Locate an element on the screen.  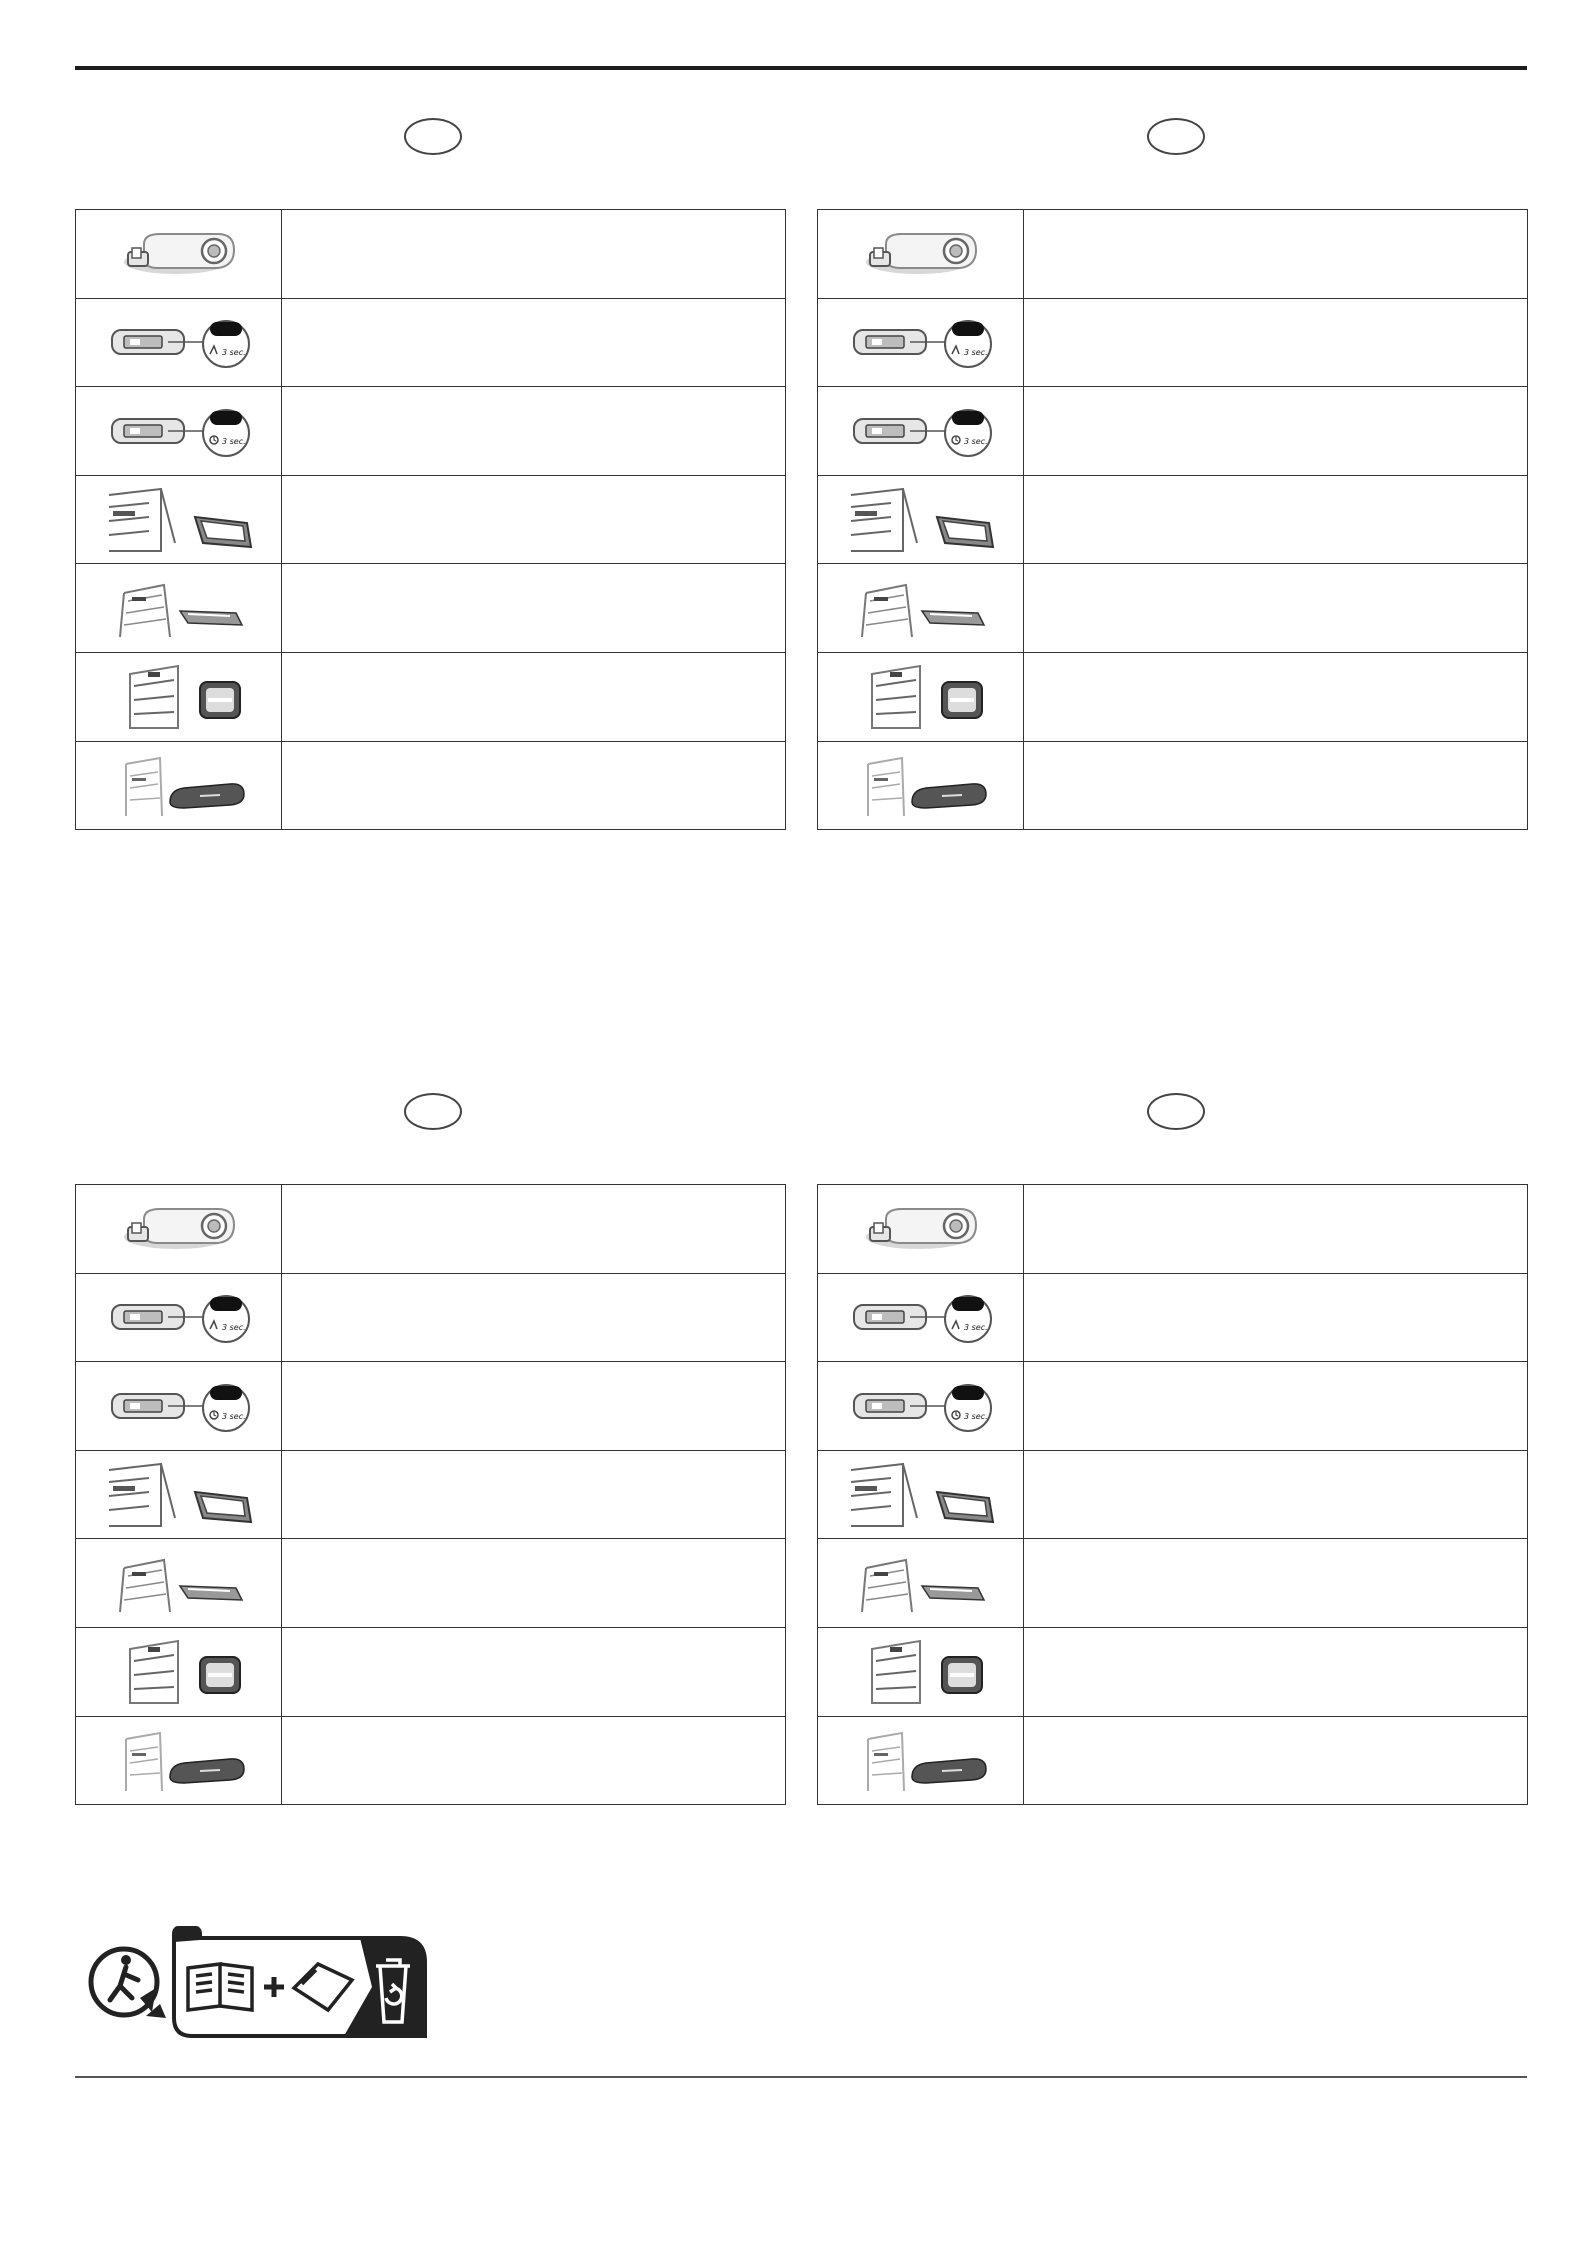
bottom-rule is located at coordinates (801, 2077).